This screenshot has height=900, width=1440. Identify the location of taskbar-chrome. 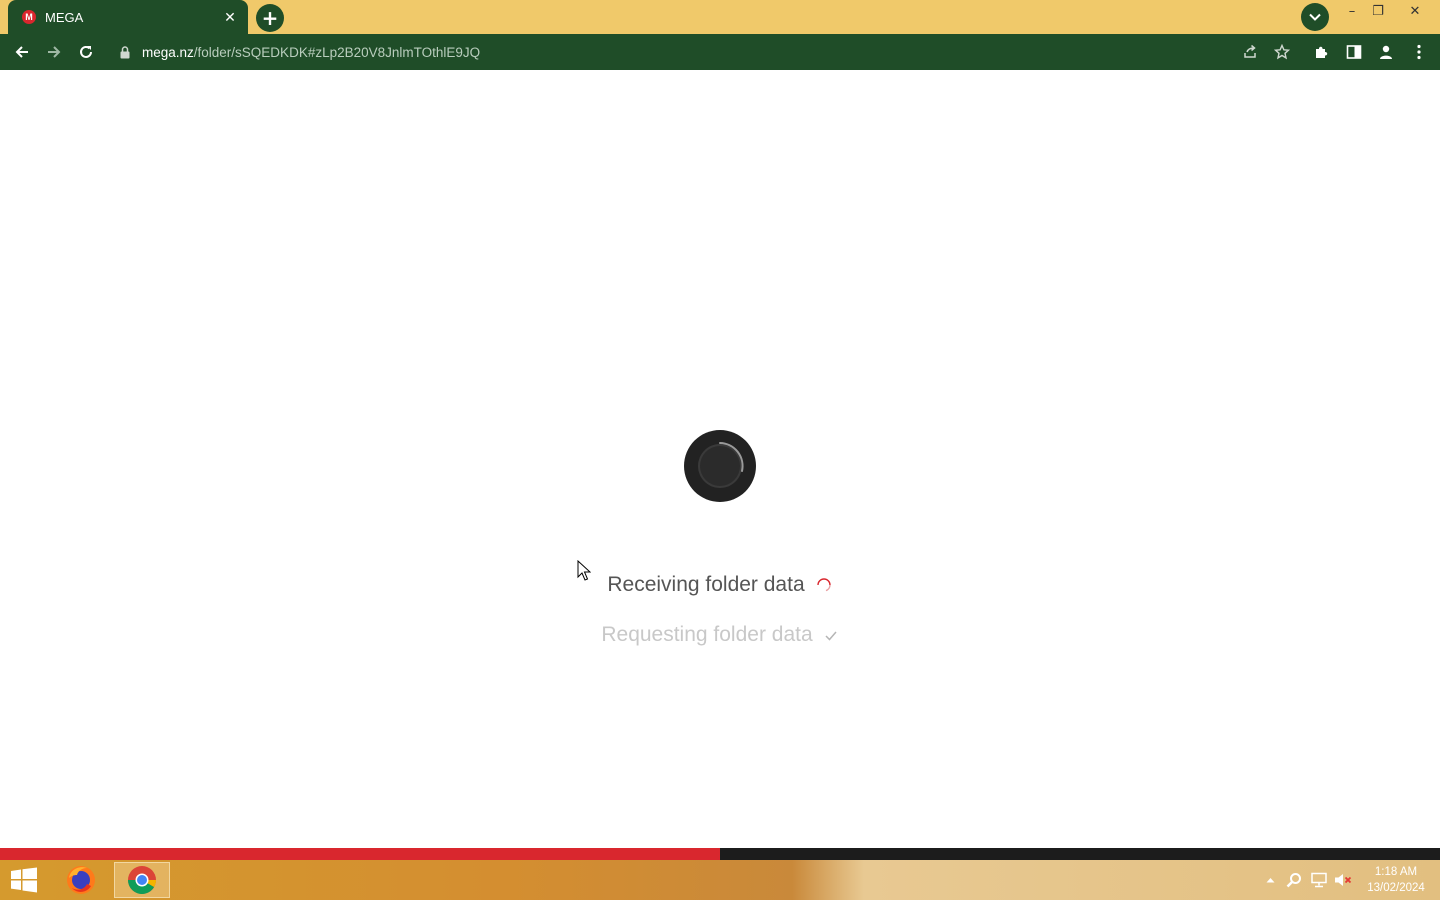
(142, 880).